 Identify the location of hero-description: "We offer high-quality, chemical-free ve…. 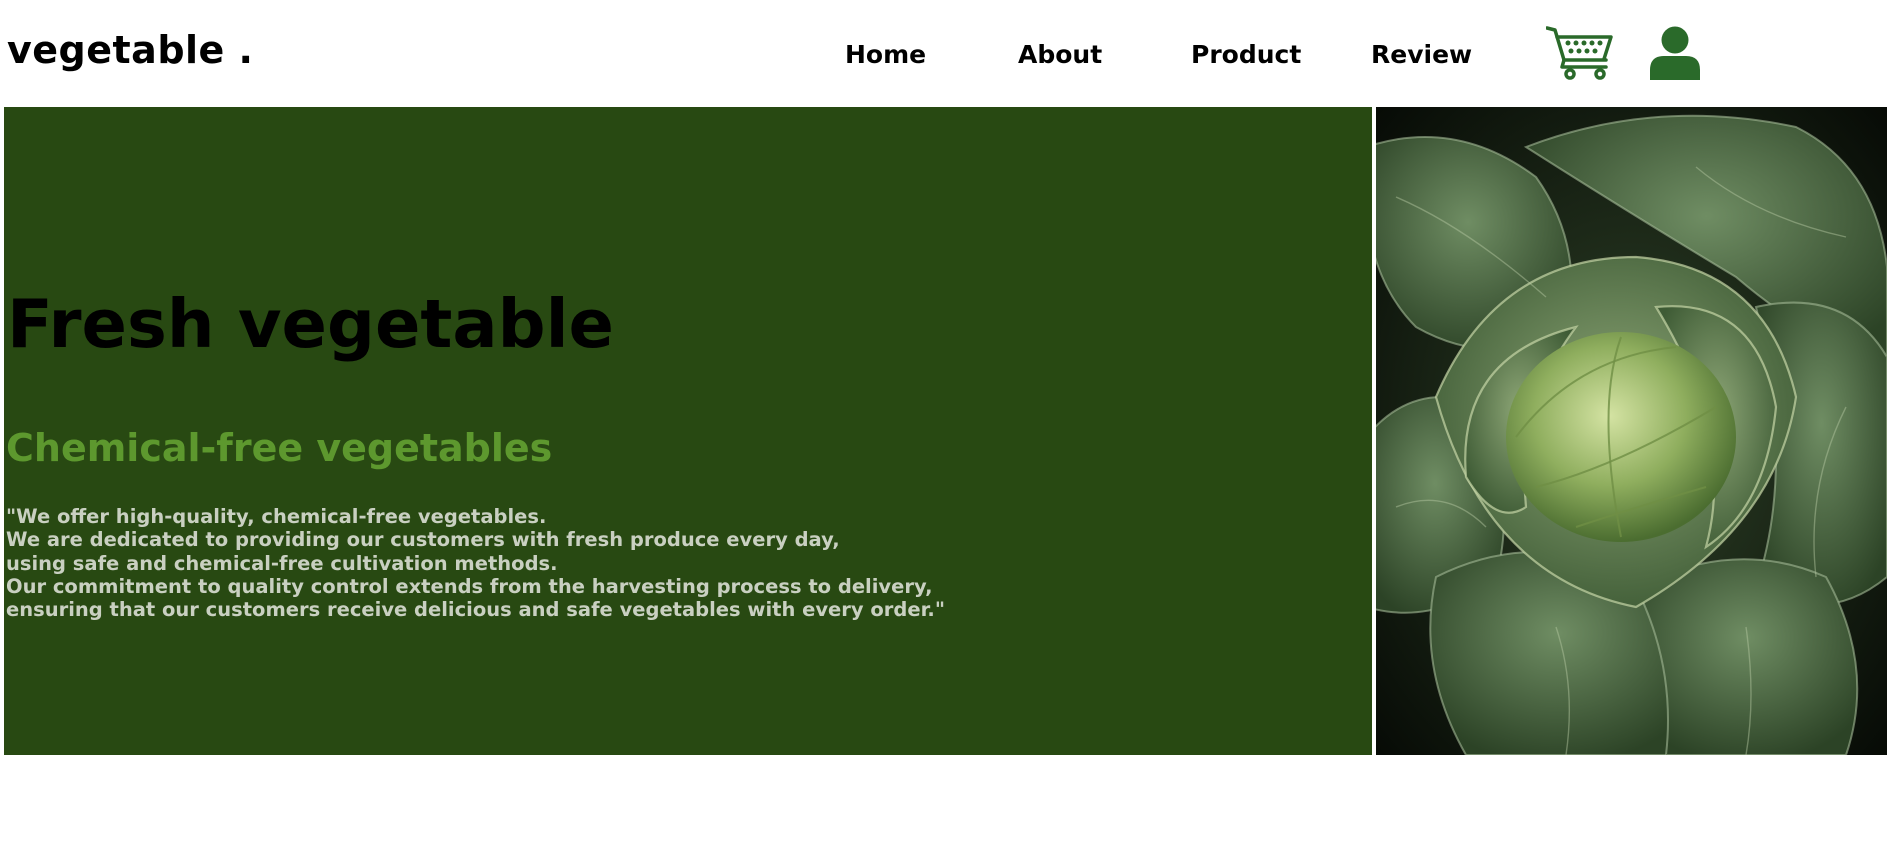
(475, 563).